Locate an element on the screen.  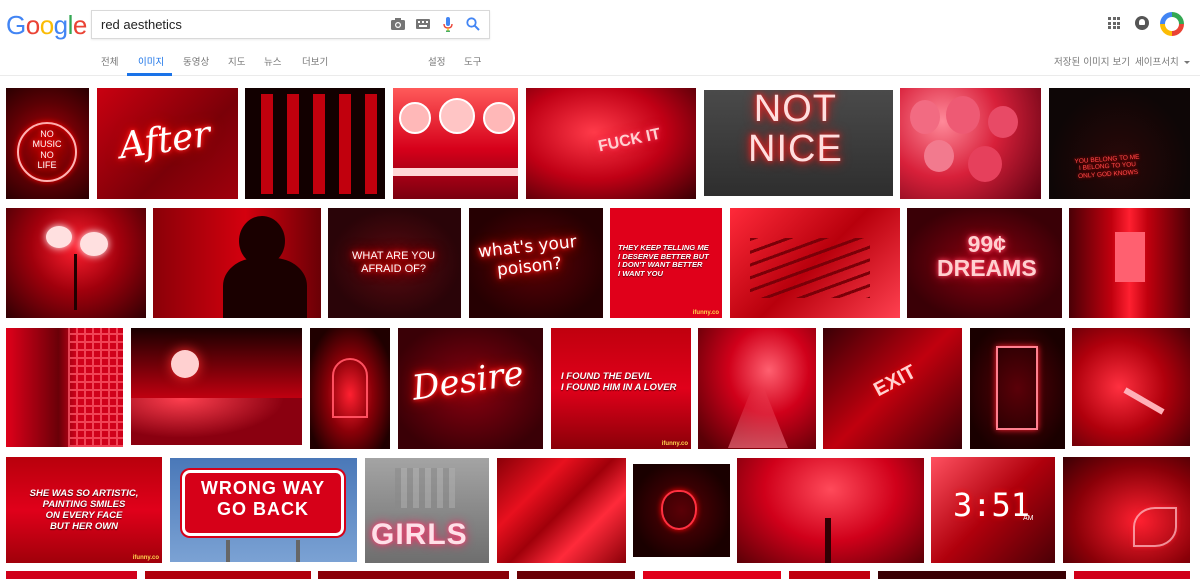
image-result: NO MUSIC NO LIFE is located at coordinates (47, 143).